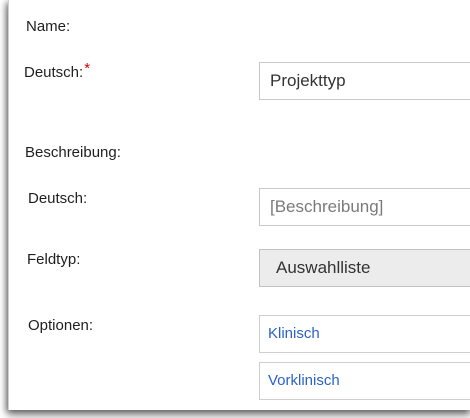 The image size is (470, 418). Describe the element at coordinates (61, 325) in the screenshot. I see `options-label: Optionen:` at that location.